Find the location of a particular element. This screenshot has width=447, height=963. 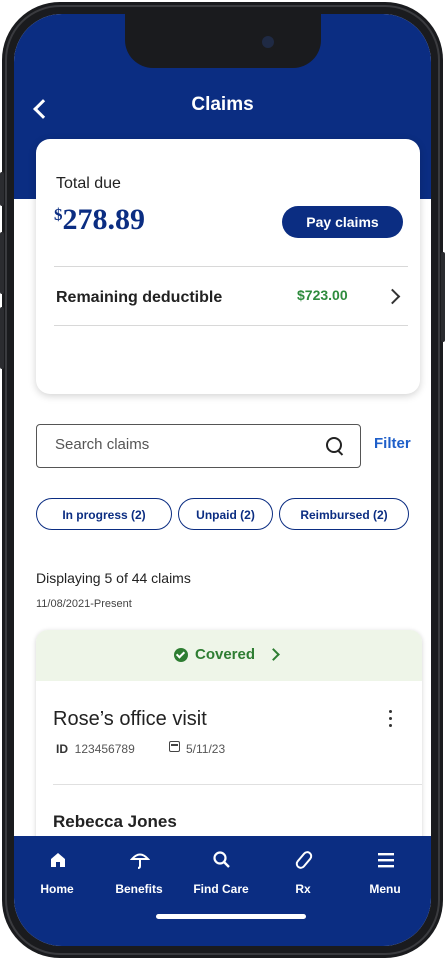

check-circle-icon is located at coordinates (181, 655).